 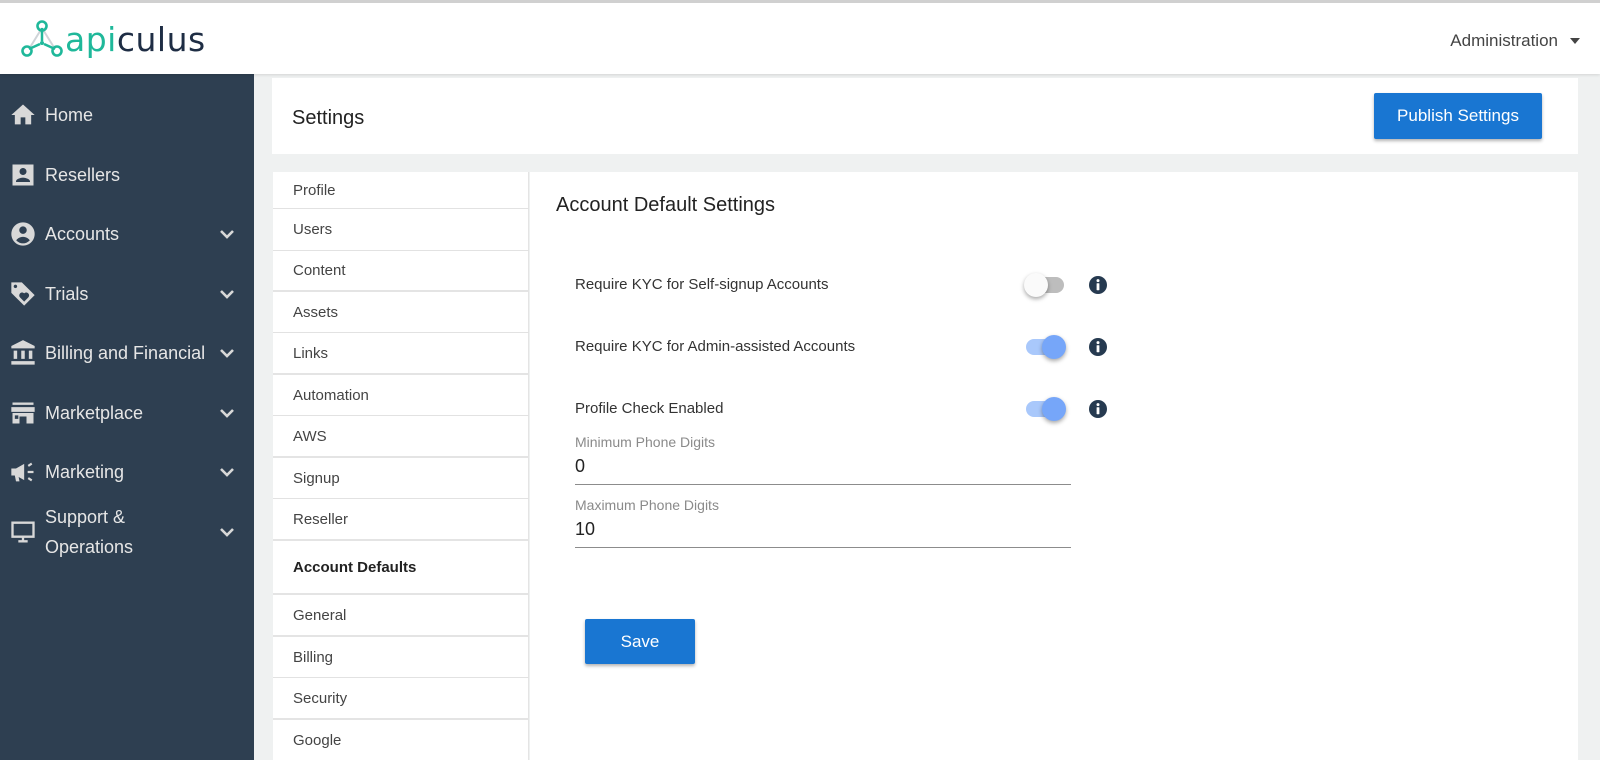 I want to click on settings-nav-links: Links, so click(x=401, y=354).